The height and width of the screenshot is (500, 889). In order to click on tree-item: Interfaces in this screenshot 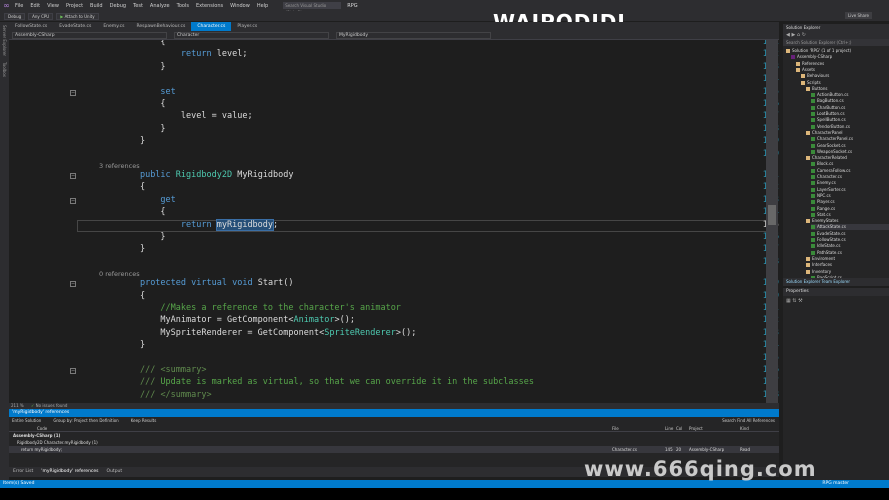, I will do `click(847, 265)`.